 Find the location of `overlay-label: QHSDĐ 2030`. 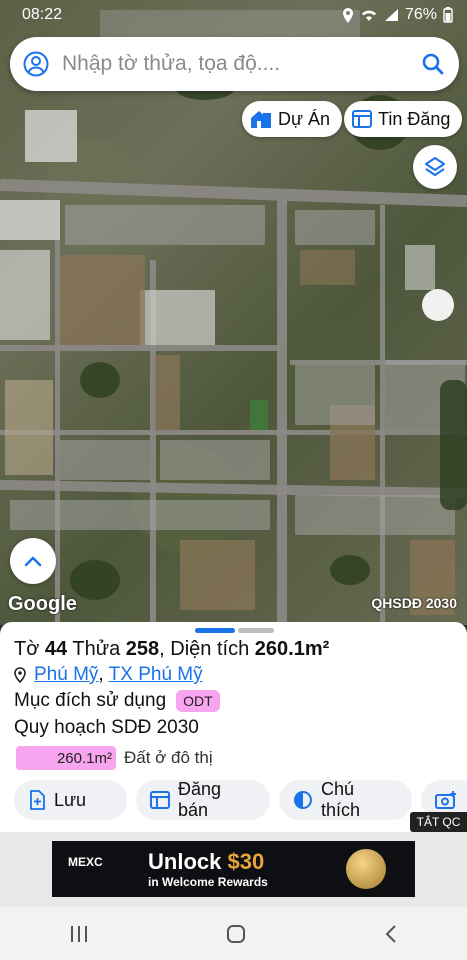

overlay-label: QHSDĐ 2030 is located at coordinates (414, 603).